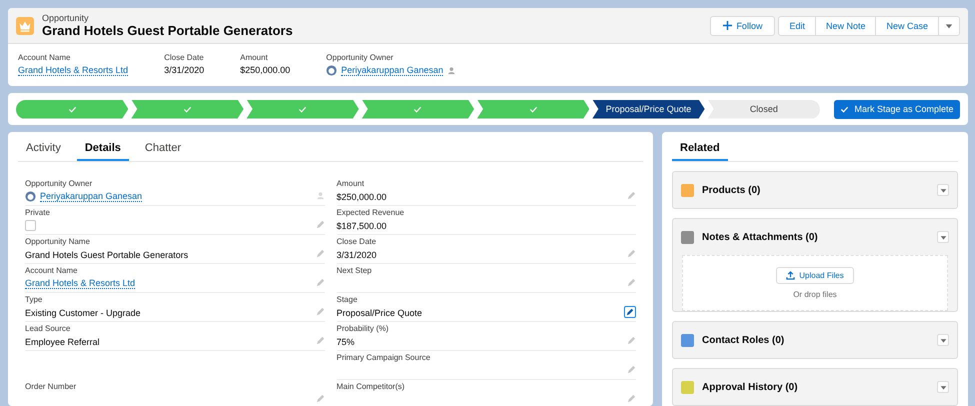  Describe the element at coordinates (815, 387) in the screenshot. I see `card-title: Approval History (0)` at that location.